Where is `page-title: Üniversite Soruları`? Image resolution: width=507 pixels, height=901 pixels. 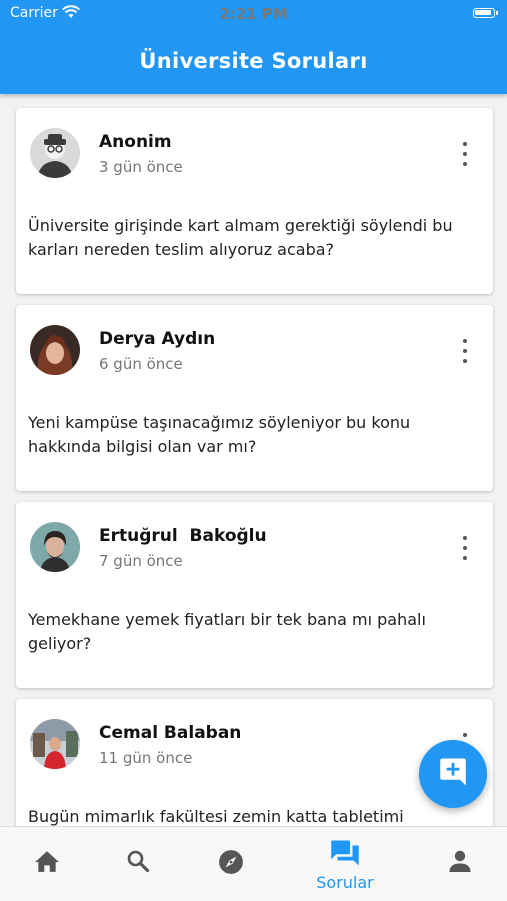 page-title: Üniversite Soruları is located at coordinates (253, 61).